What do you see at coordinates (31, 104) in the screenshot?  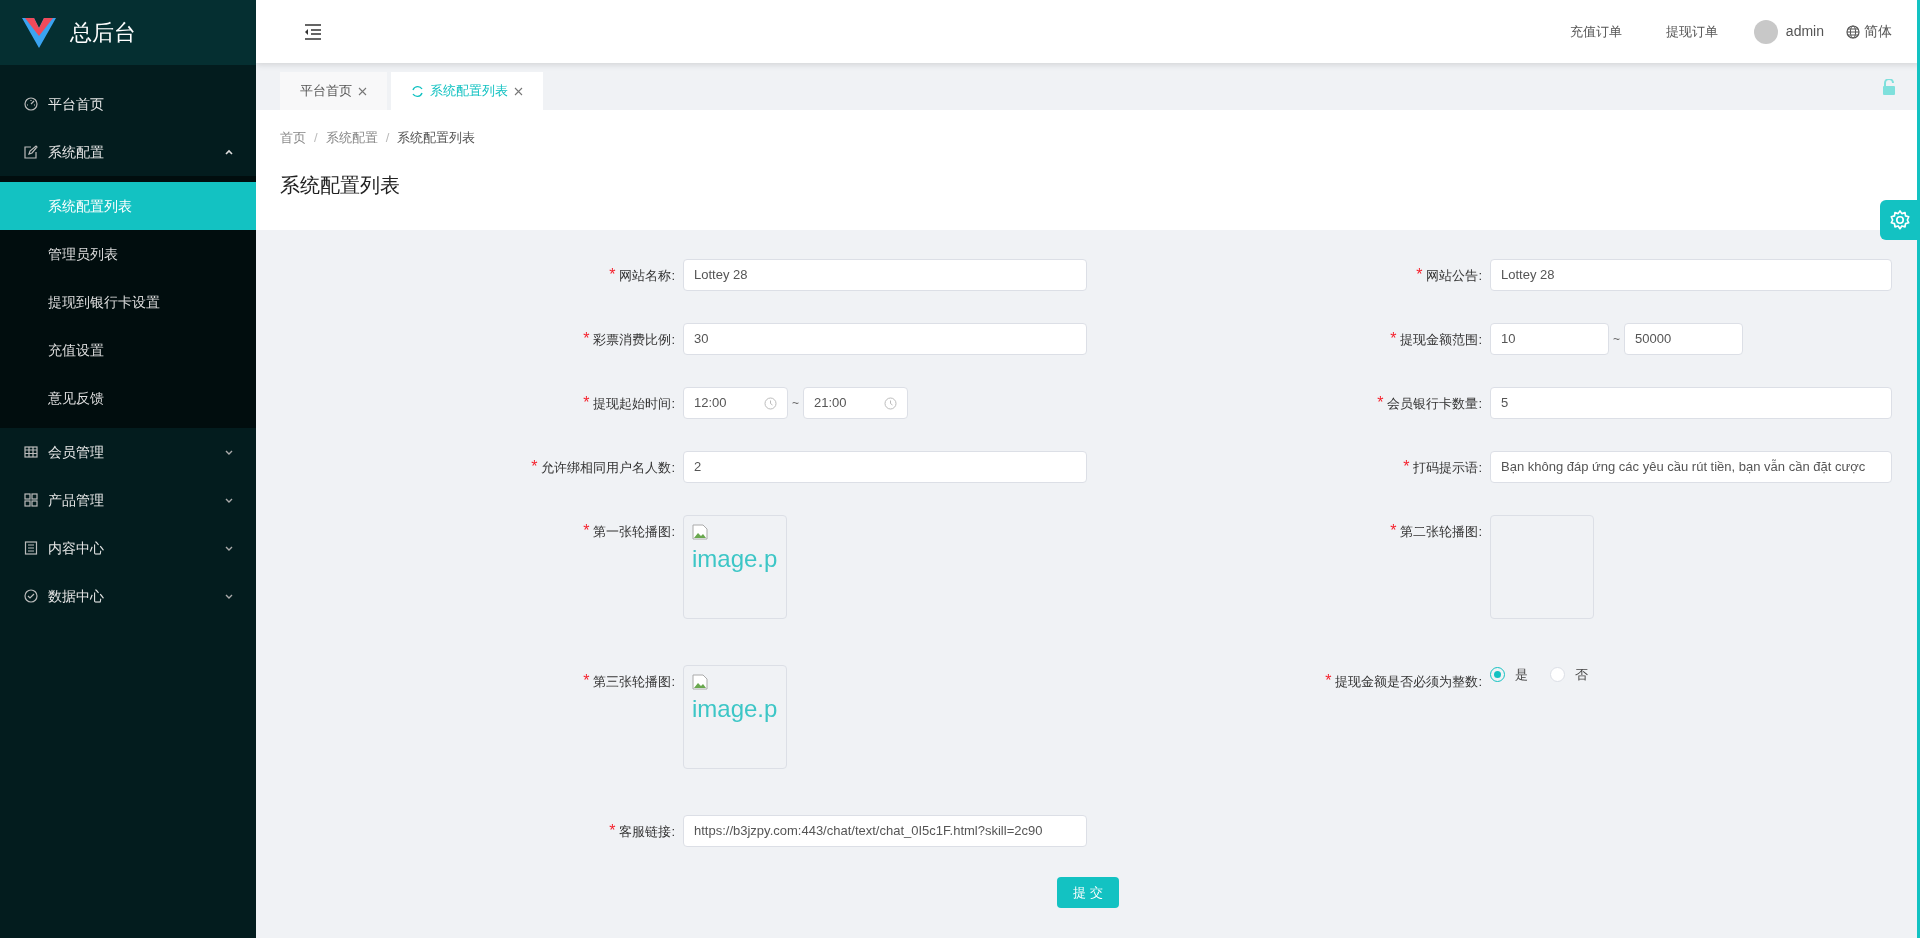 I see `gauge-icon` at bounding box center [31, 104].